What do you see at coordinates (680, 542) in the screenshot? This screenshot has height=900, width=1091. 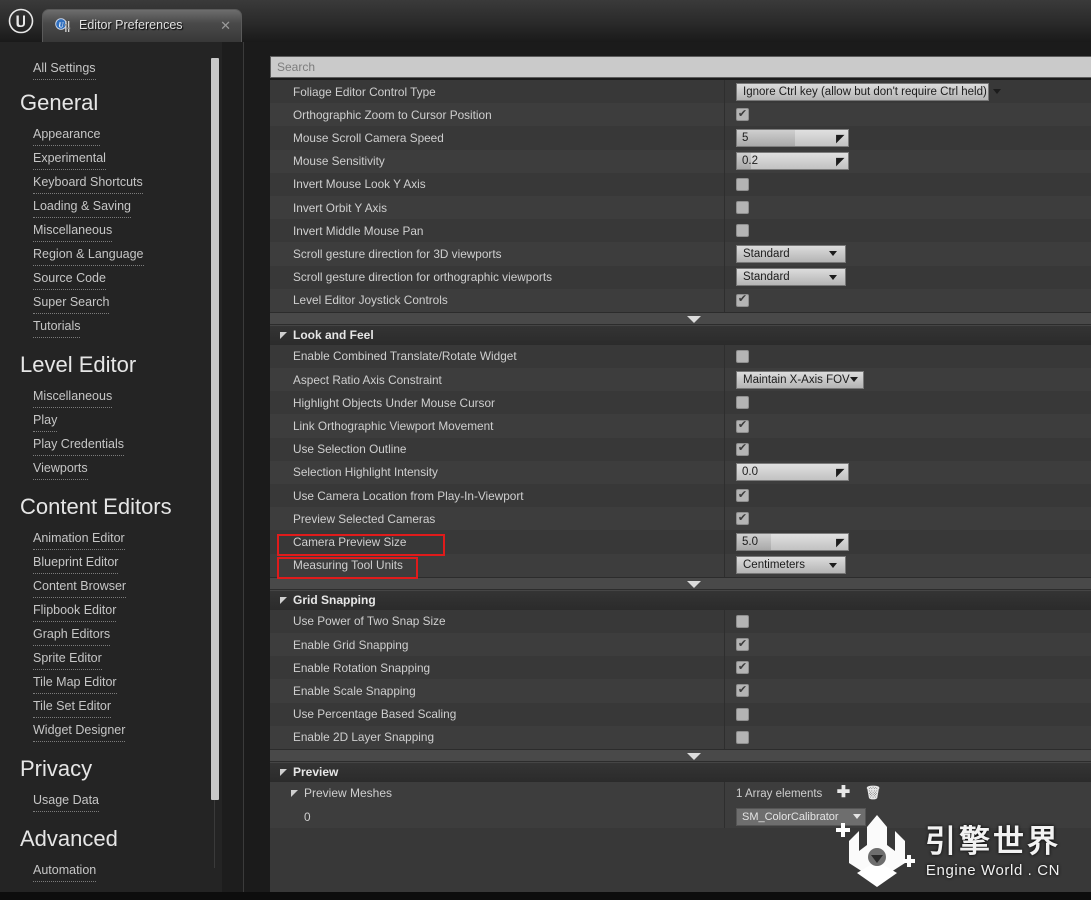 I see `table-row-camera-preview-size: Camera Preview Size 5.0 ◥` at bounding box center [680, 542].